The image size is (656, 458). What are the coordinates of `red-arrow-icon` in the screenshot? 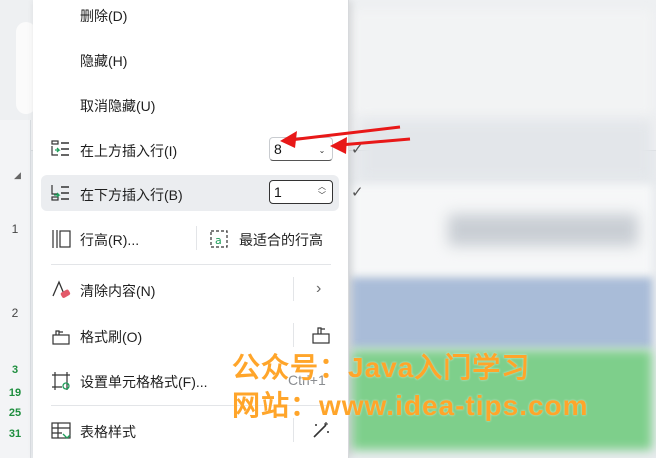 It's located at (370, 145).